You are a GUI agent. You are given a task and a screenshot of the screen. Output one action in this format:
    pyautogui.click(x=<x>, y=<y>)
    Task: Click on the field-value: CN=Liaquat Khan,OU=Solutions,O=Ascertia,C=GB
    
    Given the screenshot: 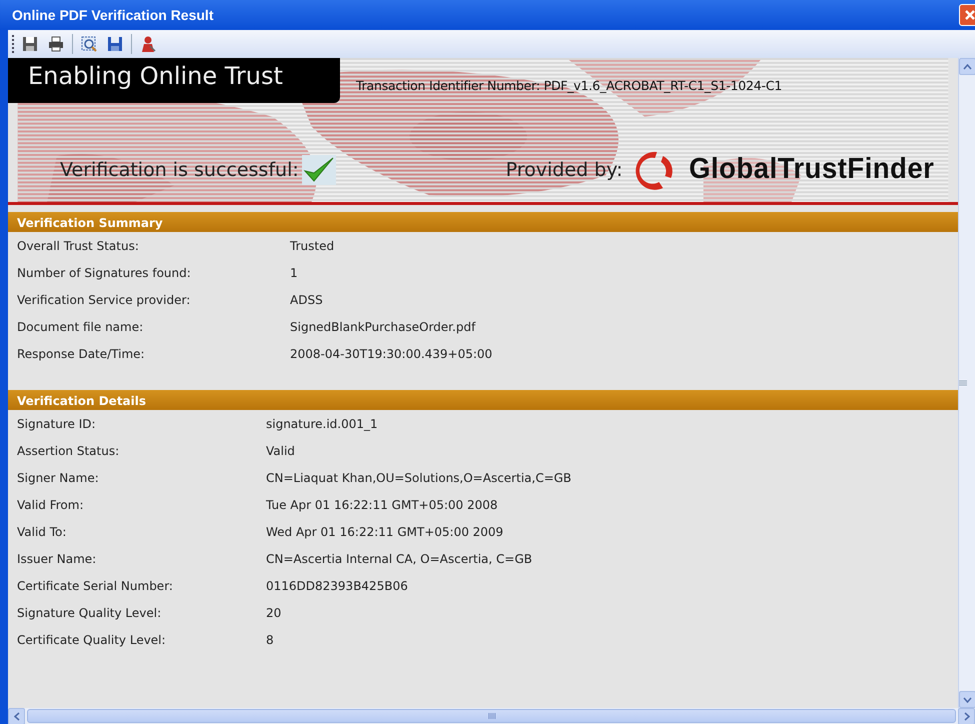 What is the action you would take?
    pyautogui.click(x=419, y=478)
    